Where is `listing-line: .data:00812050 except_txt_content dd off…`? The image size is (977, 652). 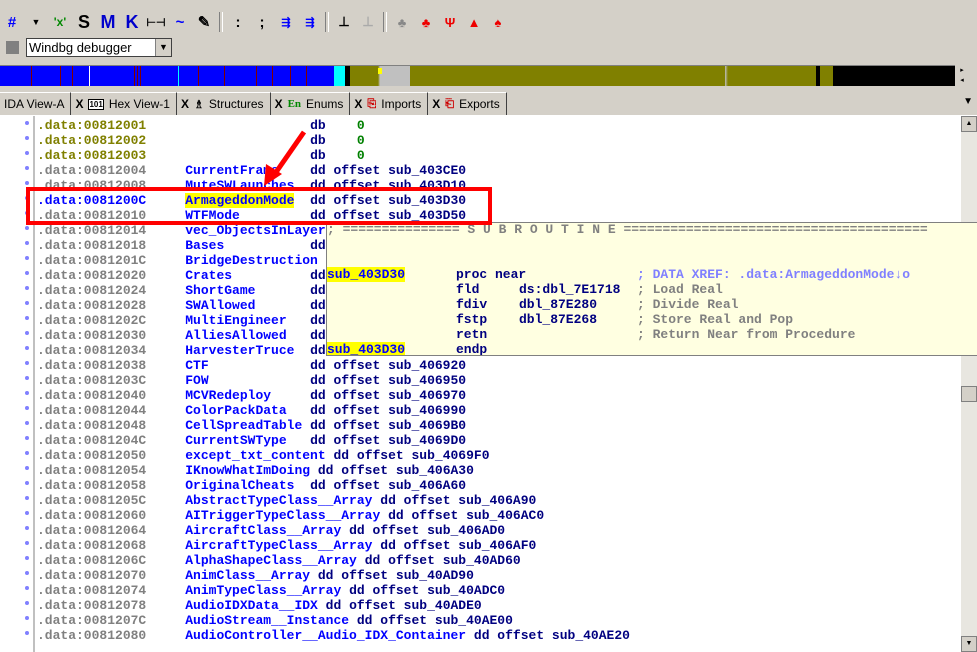
listing-line: .data:00812050 except_txt_content dd off… is located at coordinates (263, 455).